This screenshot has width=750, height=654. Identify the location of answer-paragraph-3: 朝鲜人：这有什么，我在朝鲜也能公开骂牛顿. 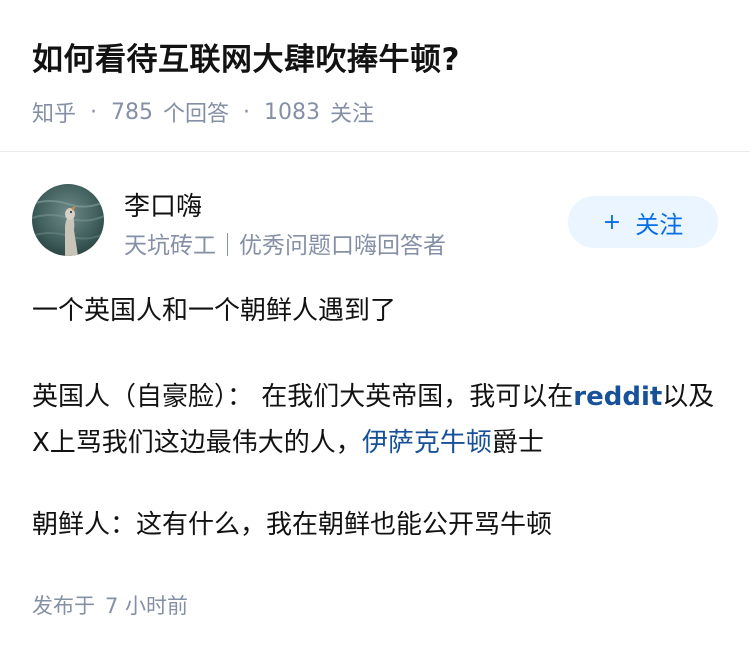
(292, 525).